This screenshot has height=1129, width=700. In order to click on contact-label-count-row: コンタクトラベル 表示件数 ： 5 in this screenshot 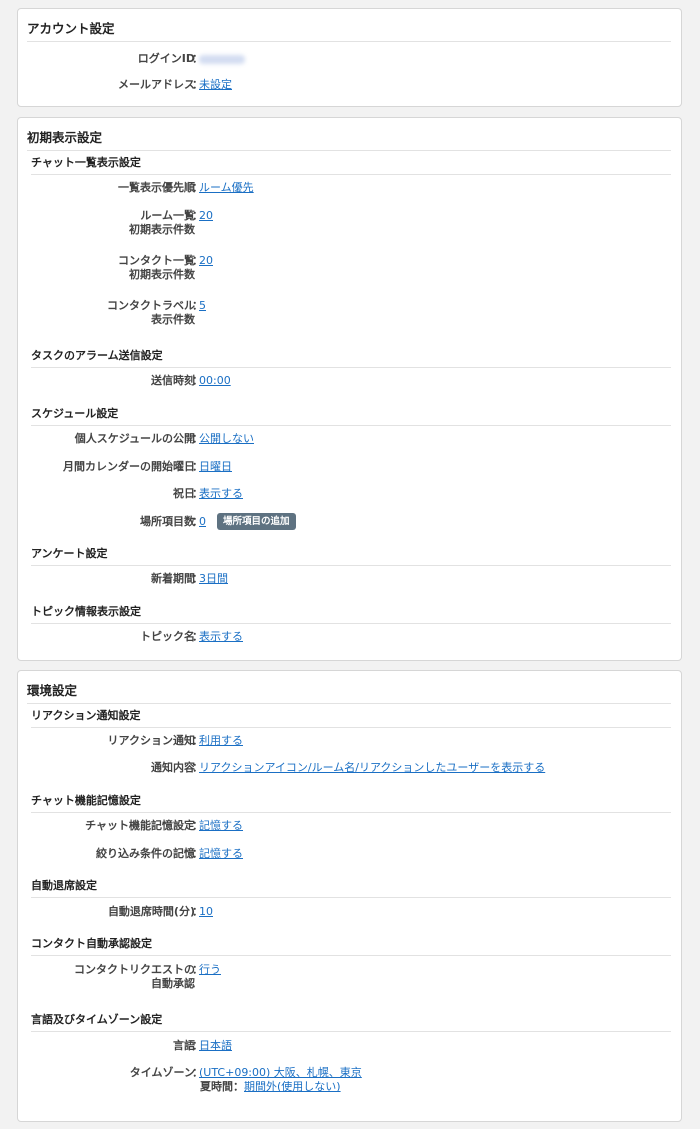, I will do `click(349, 312)`.